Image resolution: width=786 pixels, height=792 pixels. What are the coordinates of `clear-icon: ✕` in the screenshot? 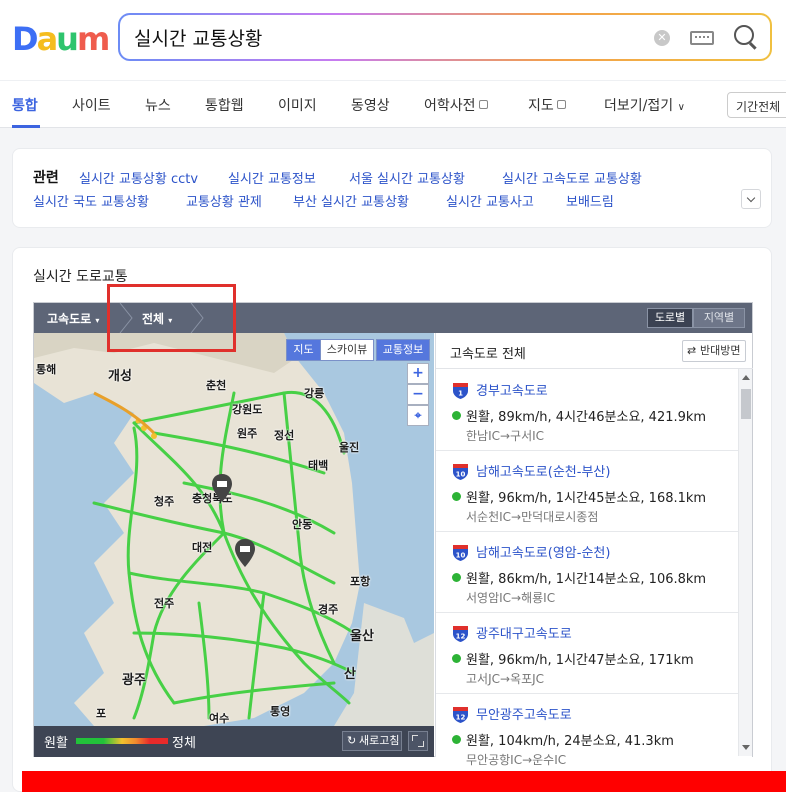 It's located at (662, 38).